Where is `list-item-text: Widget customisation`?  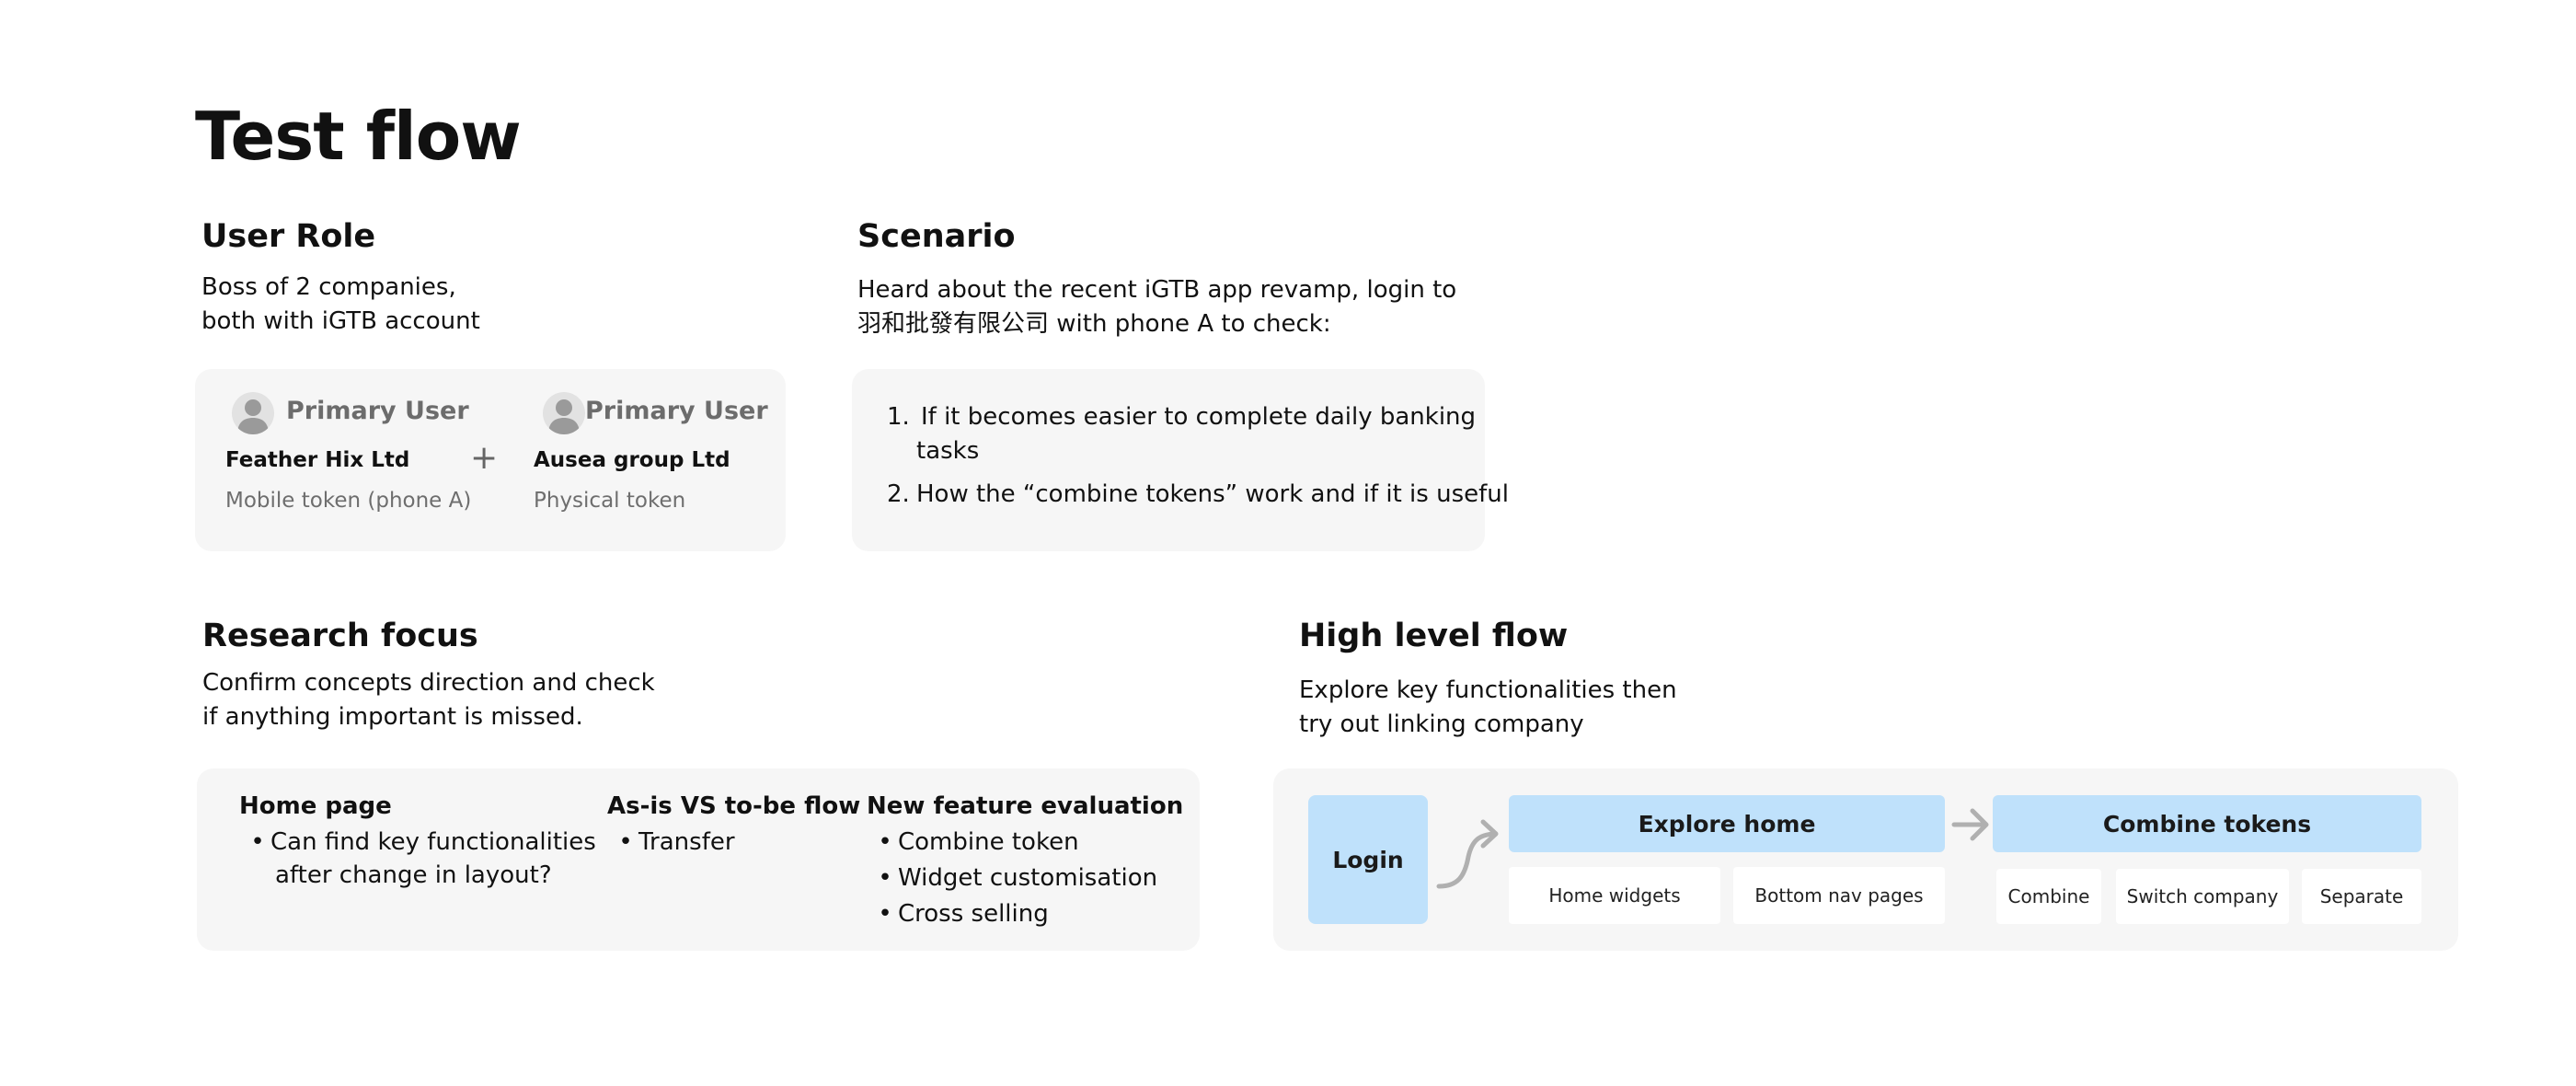 list-item-text: Widget customisation is located at coordinates (1028, 878).